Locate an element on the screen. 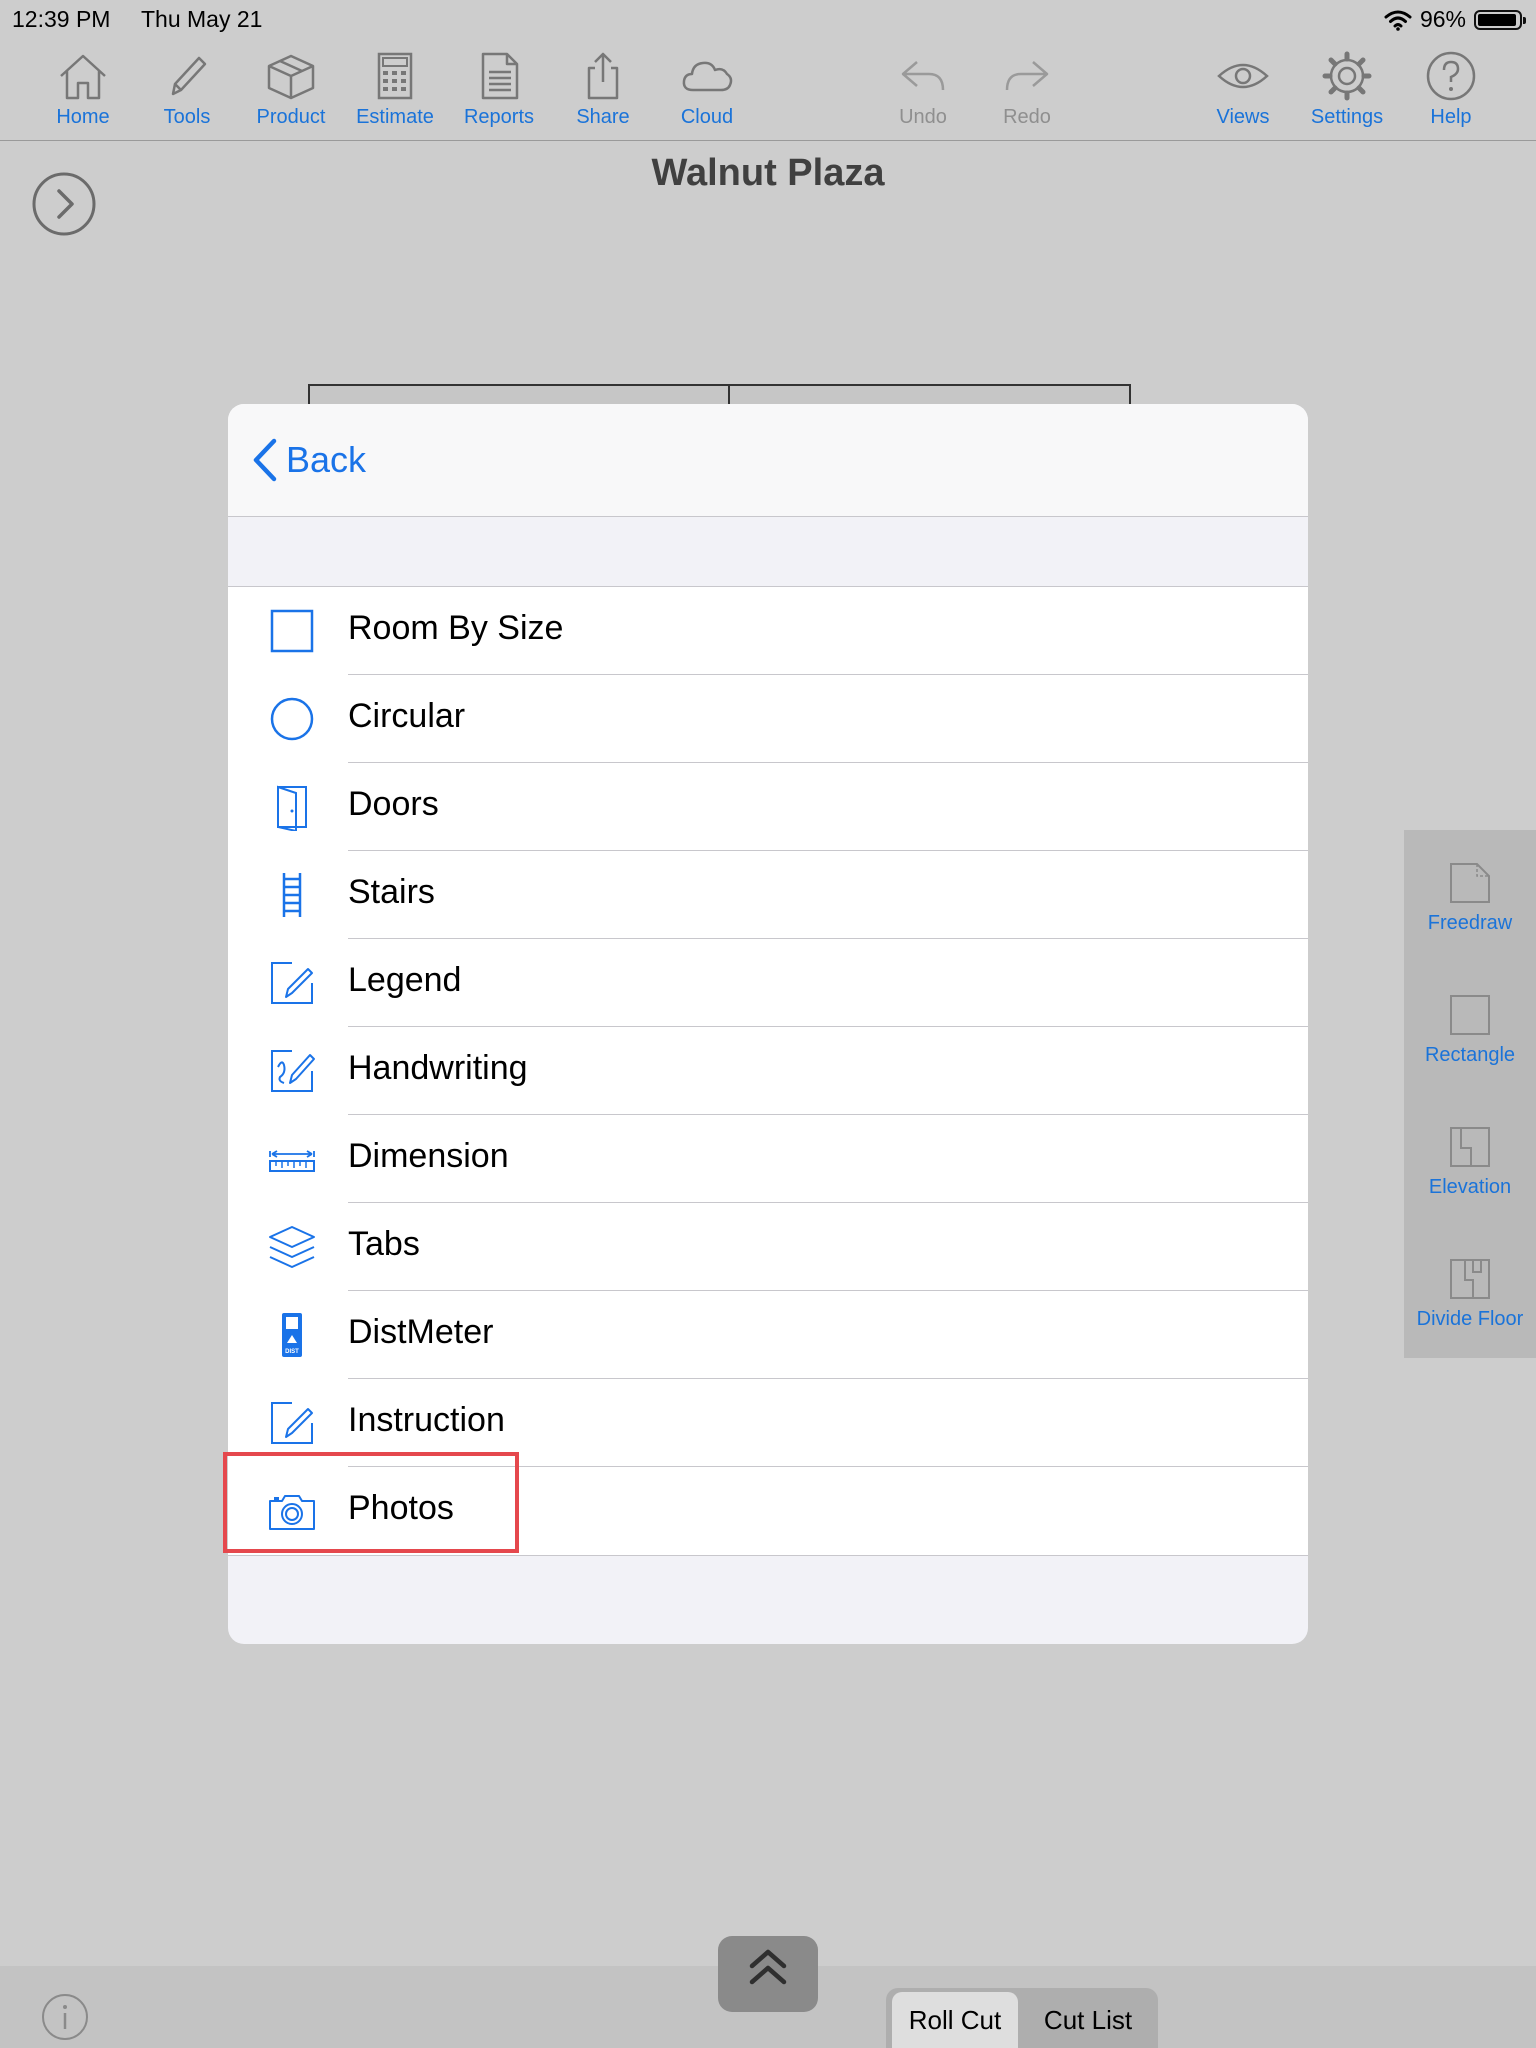  views-button: Views is located at coordinates (1243, 88).